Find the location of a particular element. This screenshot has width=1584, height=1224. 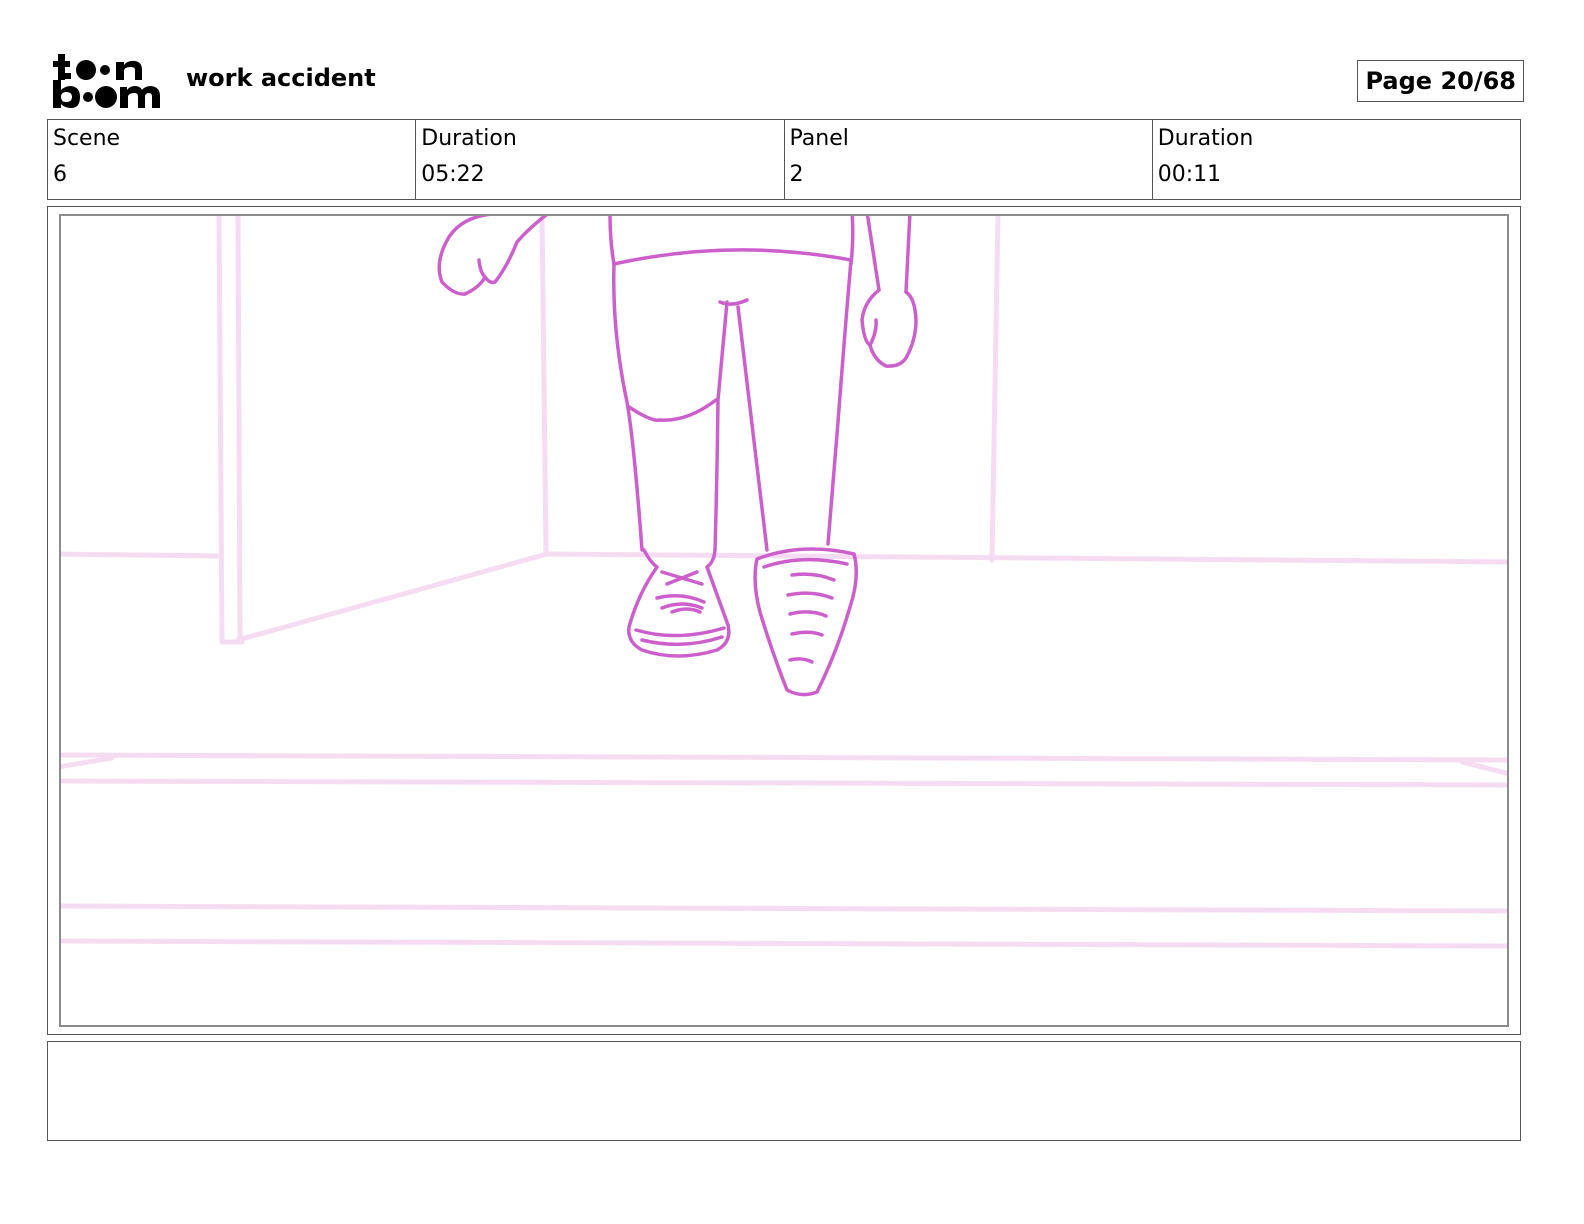

scene-duration-cell: Duration 05:22 is located at coordinates (599, 159).